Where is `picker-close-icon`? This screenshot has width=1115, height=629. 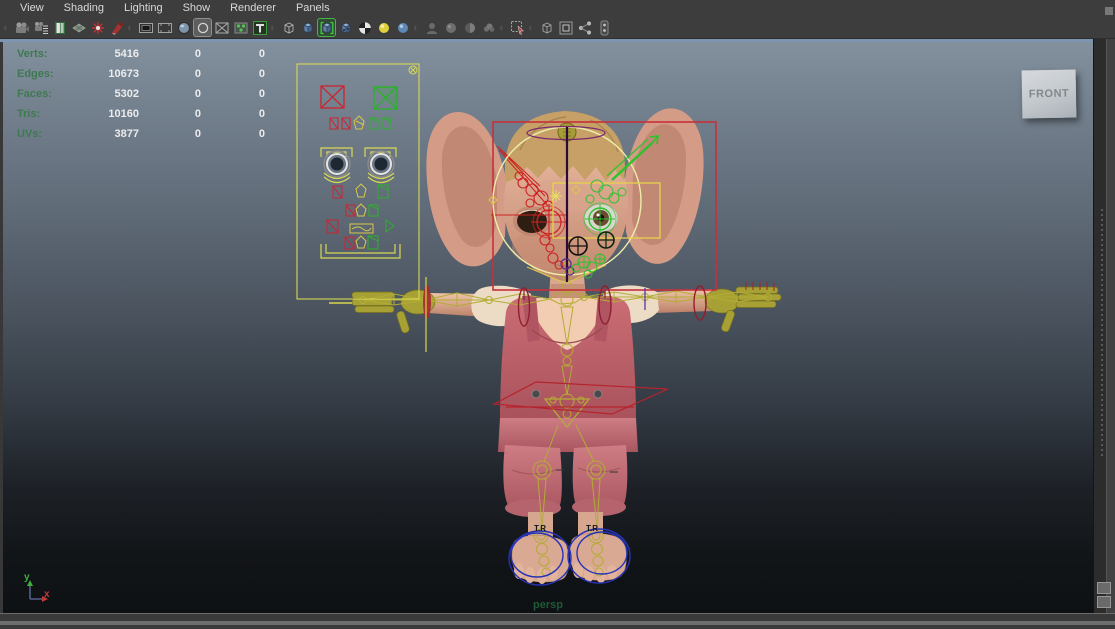 picker-close-icon is located at coordinates (413, 70).